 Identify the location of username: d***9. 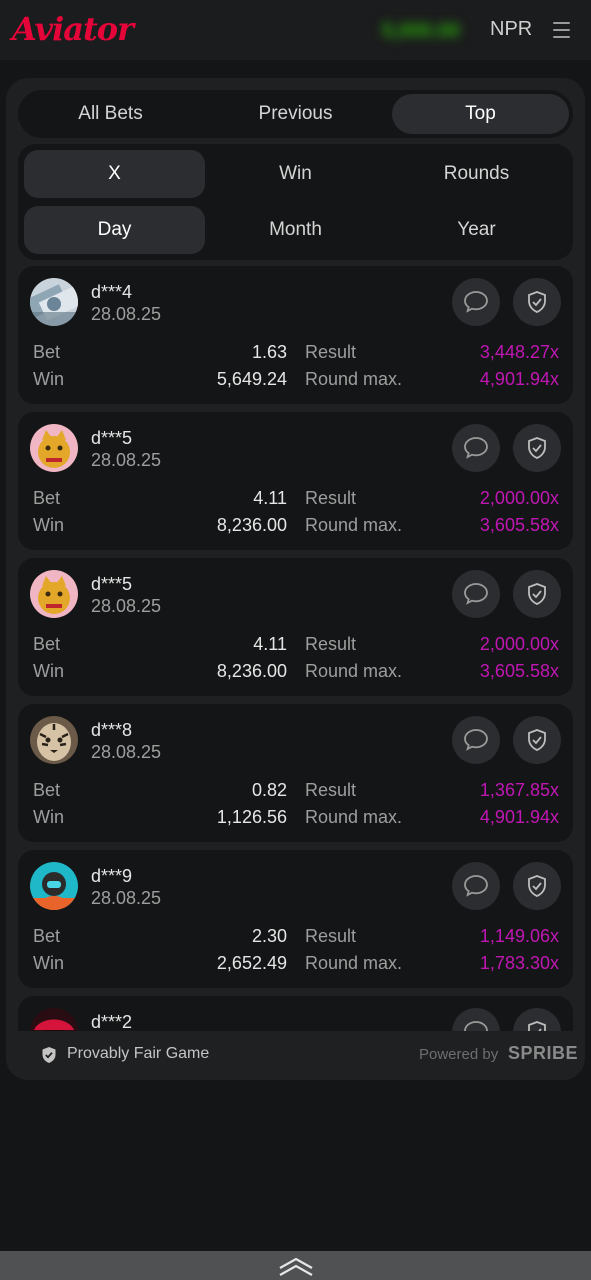
(112, 876).